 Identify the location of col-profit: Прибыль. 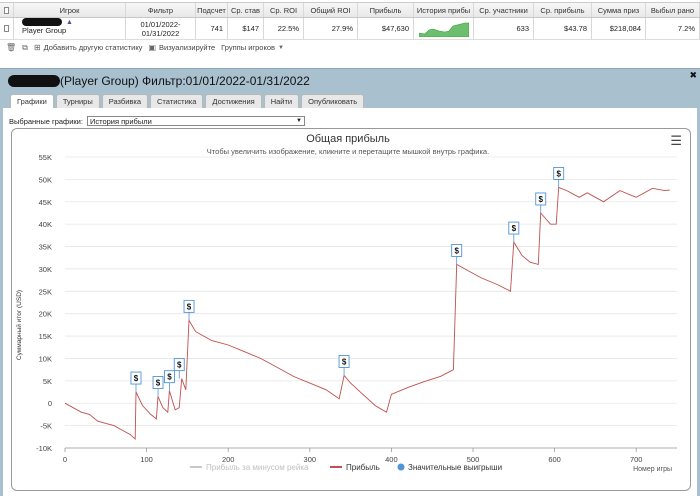
(386, 10).